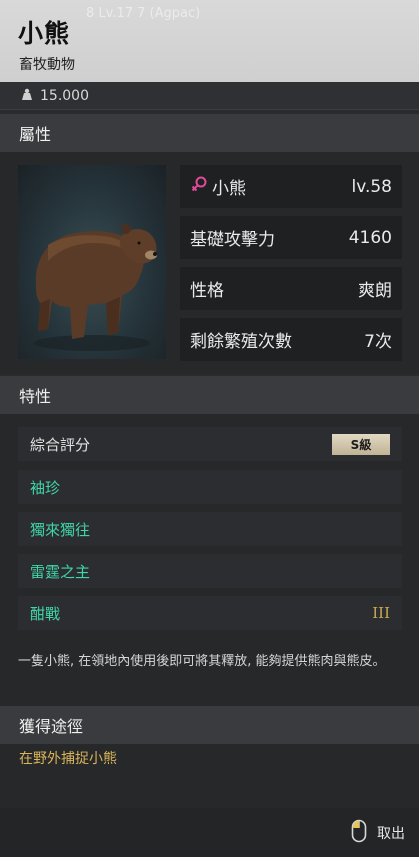  What do you see at coordinates (359, 833) in the screenshot?
I see `mouse-icon` at bounding box center [359, 833].